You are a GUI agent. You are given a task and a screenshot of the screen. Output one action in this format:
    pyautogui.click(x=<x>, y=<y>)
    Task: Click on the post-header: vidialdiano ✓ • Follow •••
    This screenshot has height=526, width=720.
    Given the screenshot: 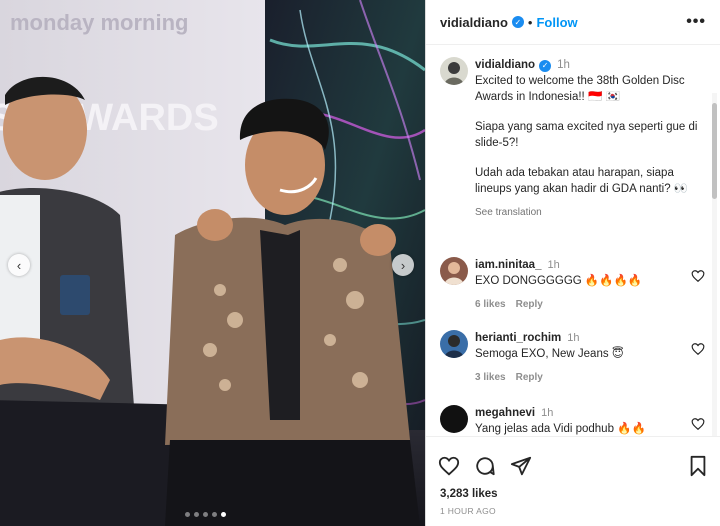 What is the action you would take?
    pyautogui.click(x=573, y=22)
    